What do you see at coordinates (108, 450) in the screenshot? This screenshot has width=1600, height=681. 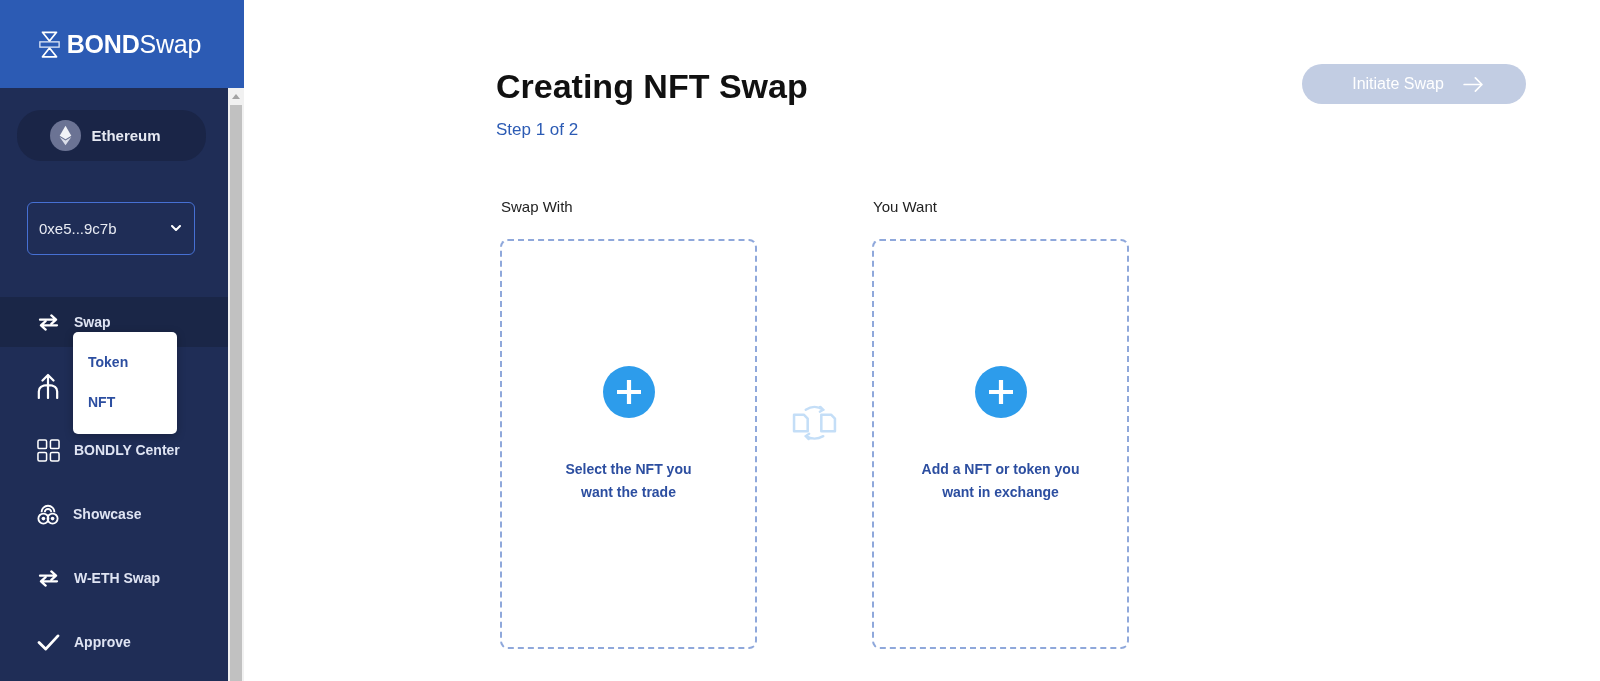 I see `nav-item: BONDLY Center` at bounding box center [108, 450].